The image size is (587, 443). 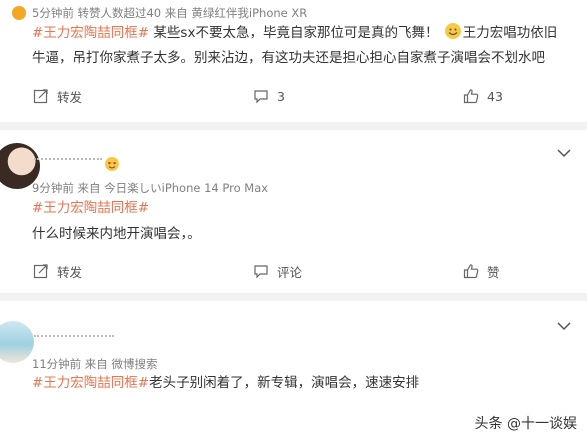 I want to click on like-count: 43, so click(x=495, y=96).